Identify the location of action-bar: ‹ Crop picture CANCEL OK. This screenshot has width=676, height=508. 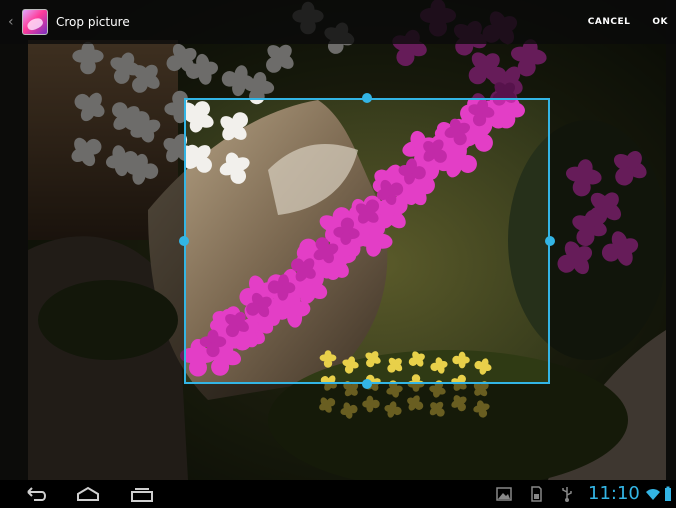
(338, 22).